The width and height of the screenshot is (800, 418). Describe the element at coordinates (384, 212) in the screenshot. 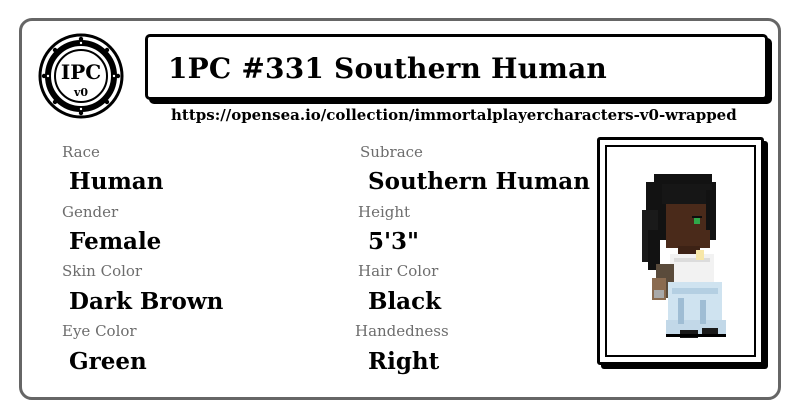

I see `height-label: Height` at that location.